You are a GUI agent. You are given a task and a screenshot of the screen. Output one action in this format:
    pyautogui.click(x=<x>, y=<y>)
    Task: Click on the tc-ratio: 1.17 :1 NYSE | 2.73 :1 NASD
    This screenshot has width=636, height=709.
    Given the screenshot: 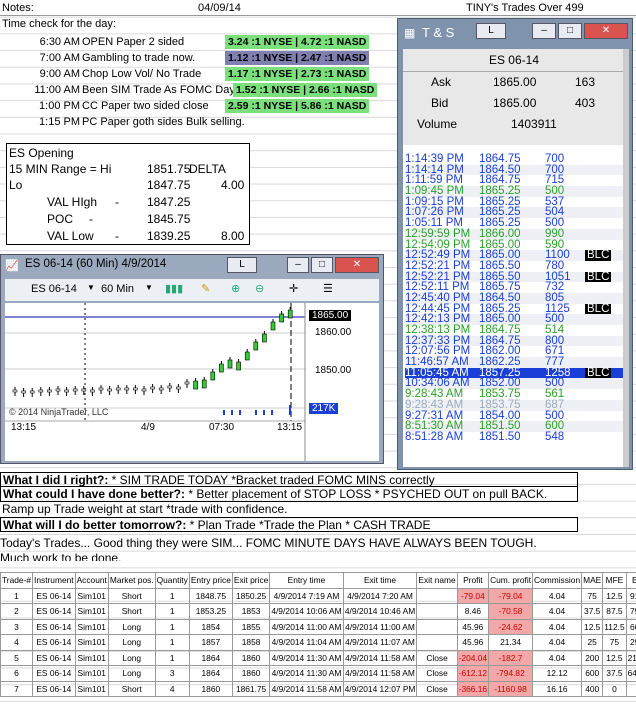 What is the action you would take?
    pyautogui.click(x=297, y=74)
    